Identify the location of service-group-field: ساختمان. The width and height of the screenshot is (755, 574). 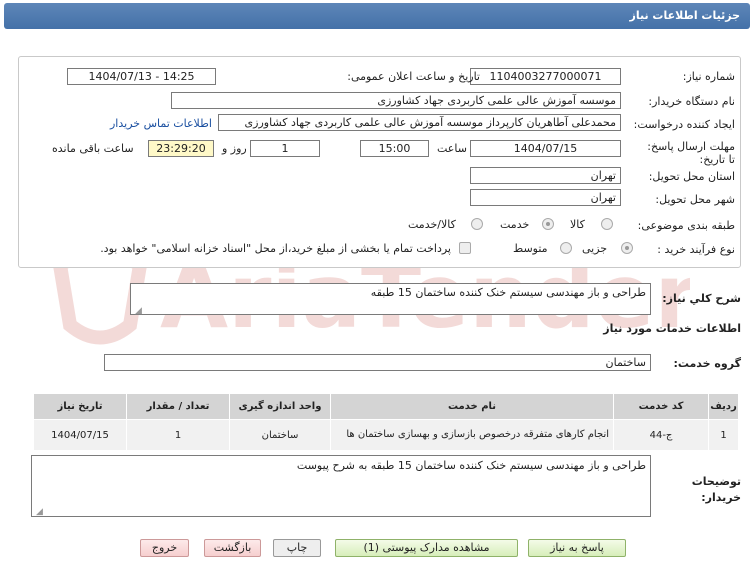
(377, 362).